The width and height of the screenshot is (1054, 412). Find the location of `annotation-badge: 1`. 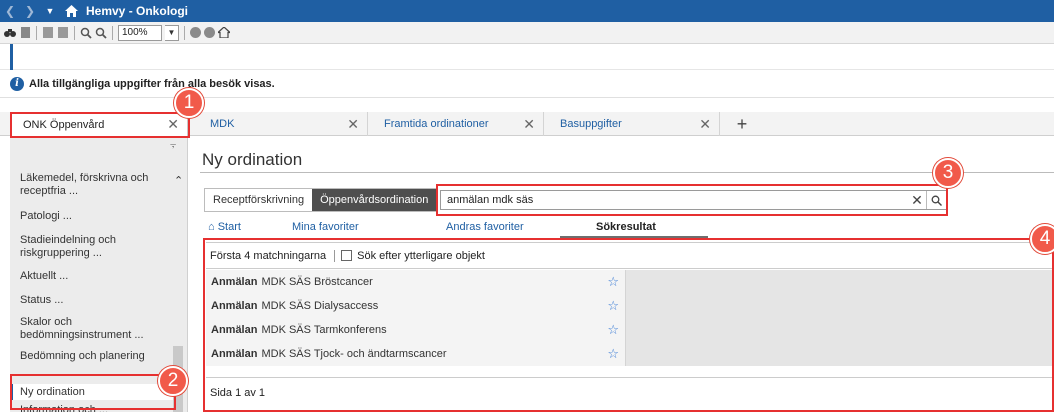

annotation-badge: 1 is located at coordinates (189, 103).